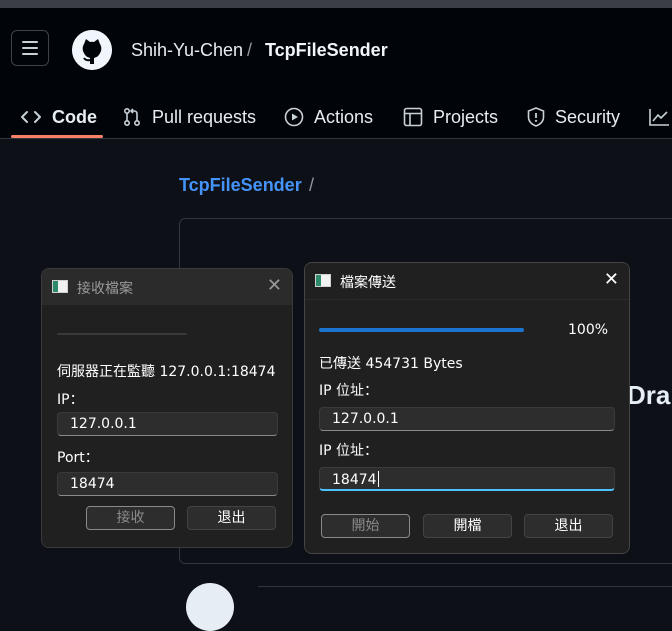 The width and height of the screenshot is (672, 631). What do you see at coordinates (349, 451) in the screenshot?
I see `send-port-label: IP 位址：` at bounding box center [349, 451].